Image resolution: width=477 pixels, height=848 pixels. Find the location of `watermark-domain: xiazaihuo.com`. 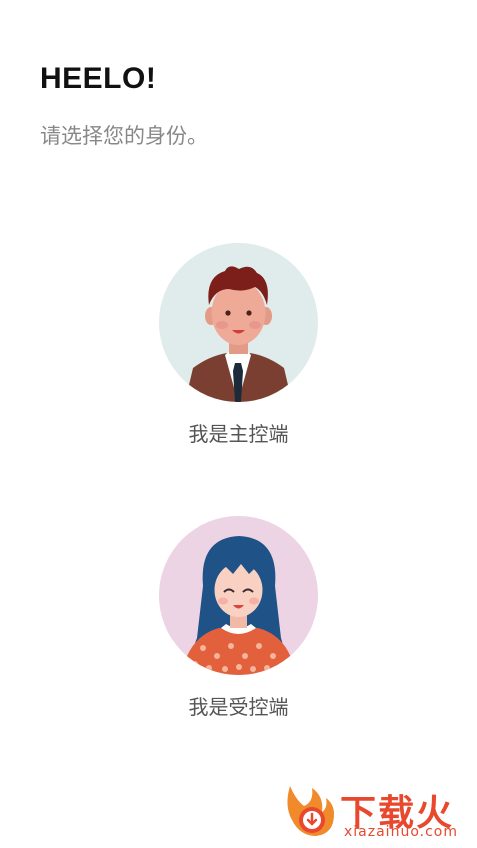

watermark-domain: xiazaihuo.com is located at coordinates (401, 832).